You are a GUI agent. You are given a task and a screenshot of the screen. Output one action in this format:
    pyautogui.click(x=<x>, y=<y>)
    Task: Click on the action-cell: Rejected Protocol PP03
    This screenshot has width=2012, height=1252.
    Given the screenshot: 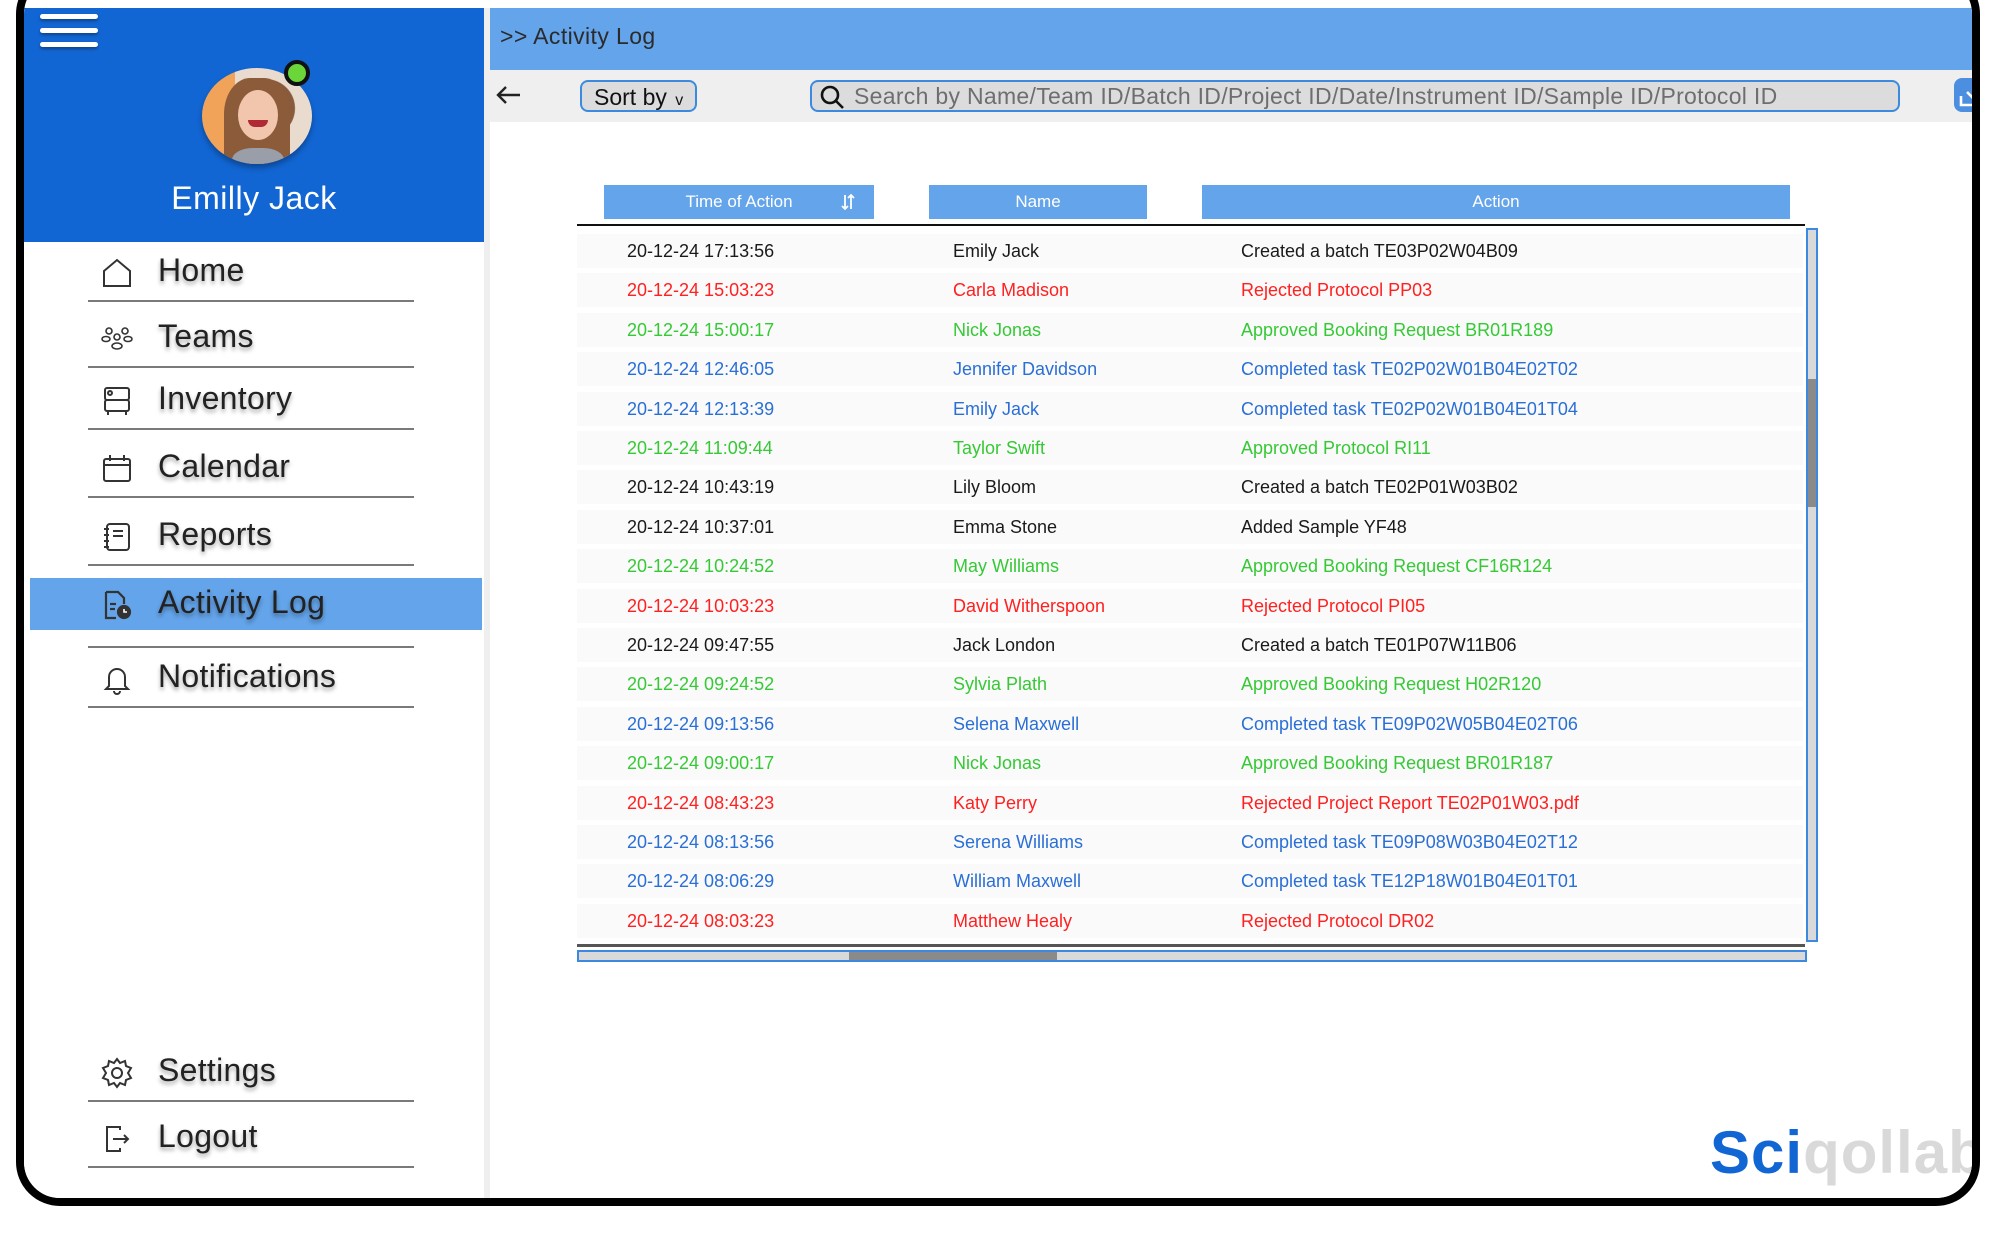 What is the action you would take?
    pyautogui.click(x=1337, y=290)
    